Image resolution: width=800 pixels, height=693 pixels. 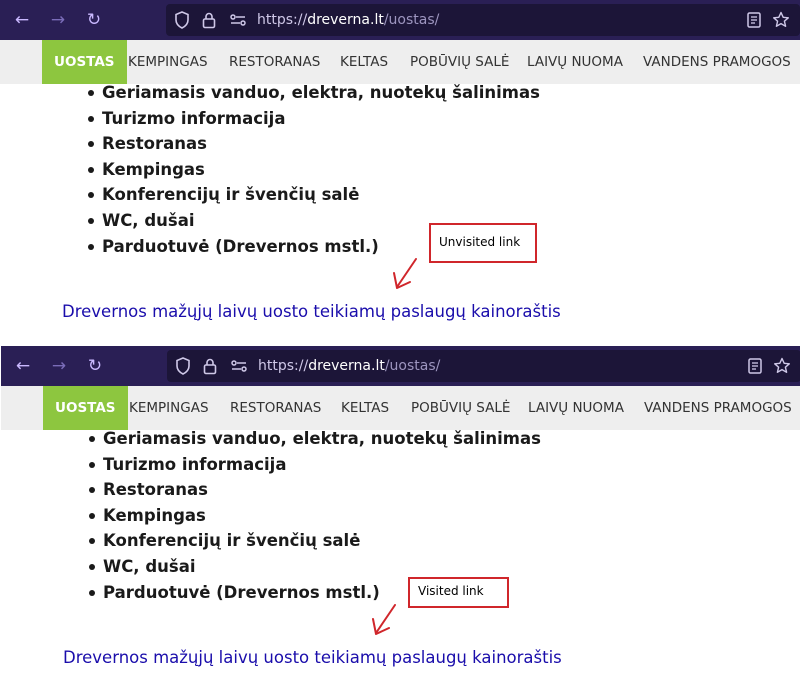 I want to click on list-item: WC, dušai, so click(x=315, y=567).